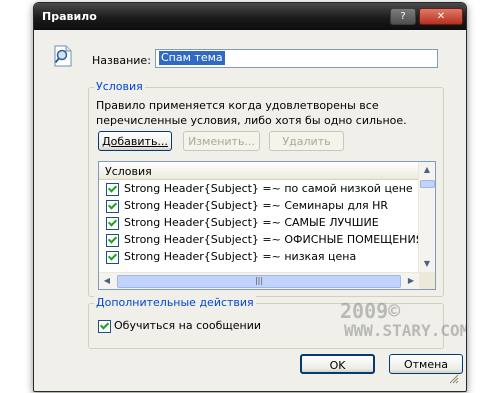  What do you see at coordinates (427, 264) in the screenshot?
I see `scroll-down-icon: ▼` at bounding box center [427, 264].